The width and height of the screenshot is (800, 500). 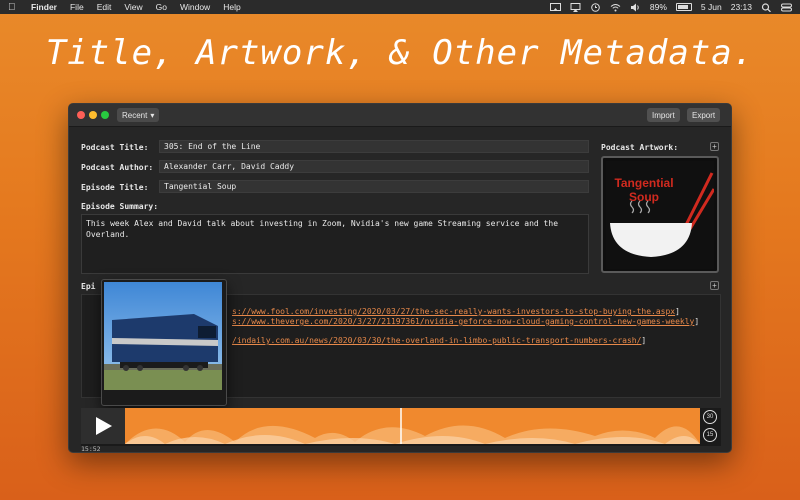 I want to click on volume-icon, so click(x=635, y=7).